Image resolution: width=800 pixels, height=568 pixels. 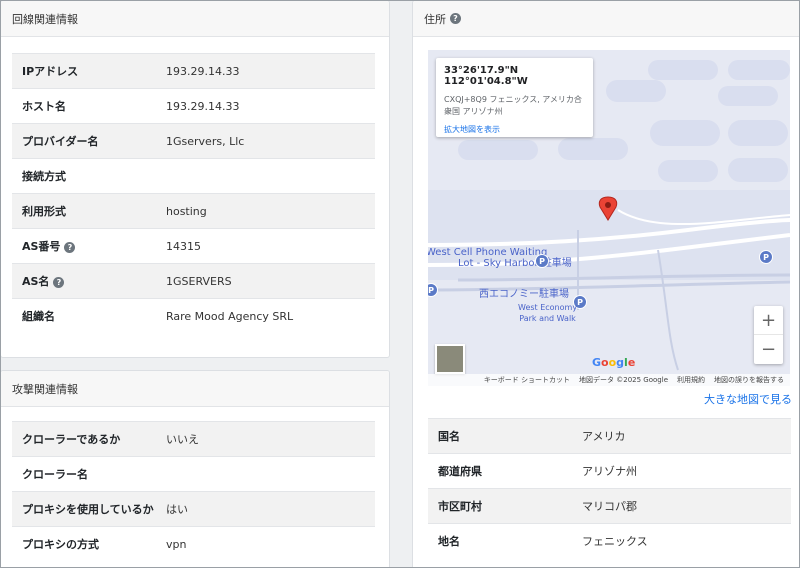 I want to click on row-key: AS番号, so click(x=41, y=246).